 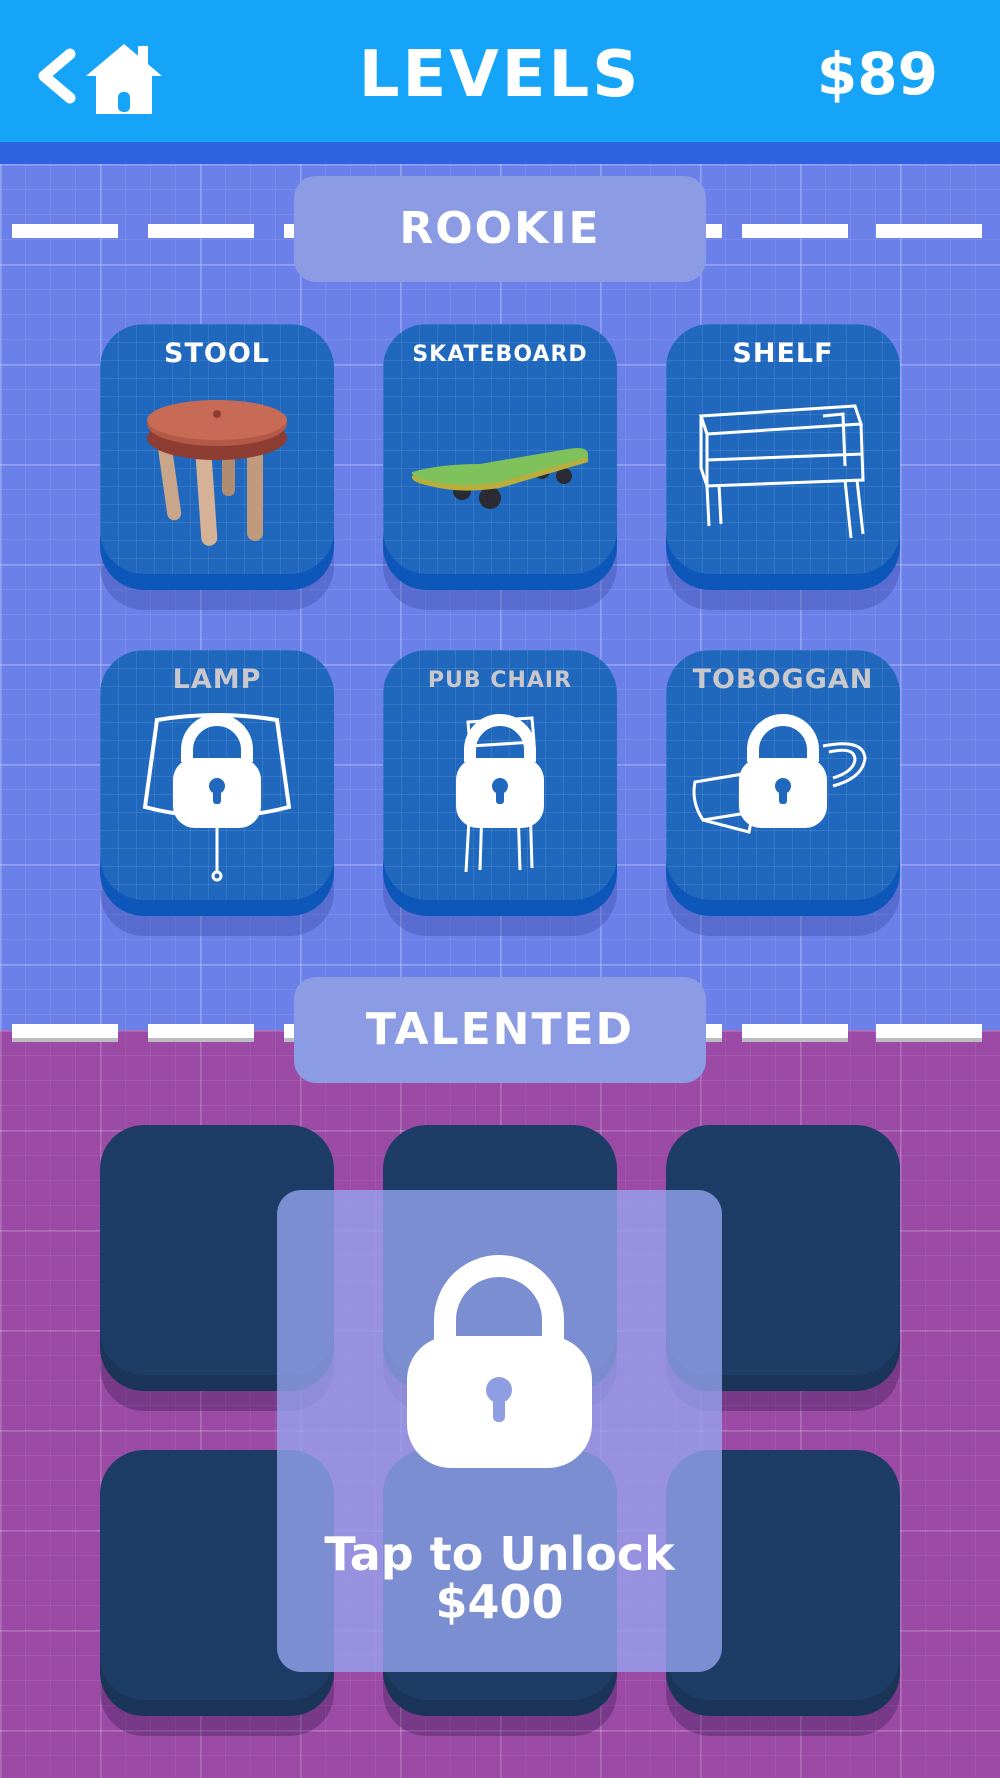 I want to click on back-home-button, so click(x=102, y=78).